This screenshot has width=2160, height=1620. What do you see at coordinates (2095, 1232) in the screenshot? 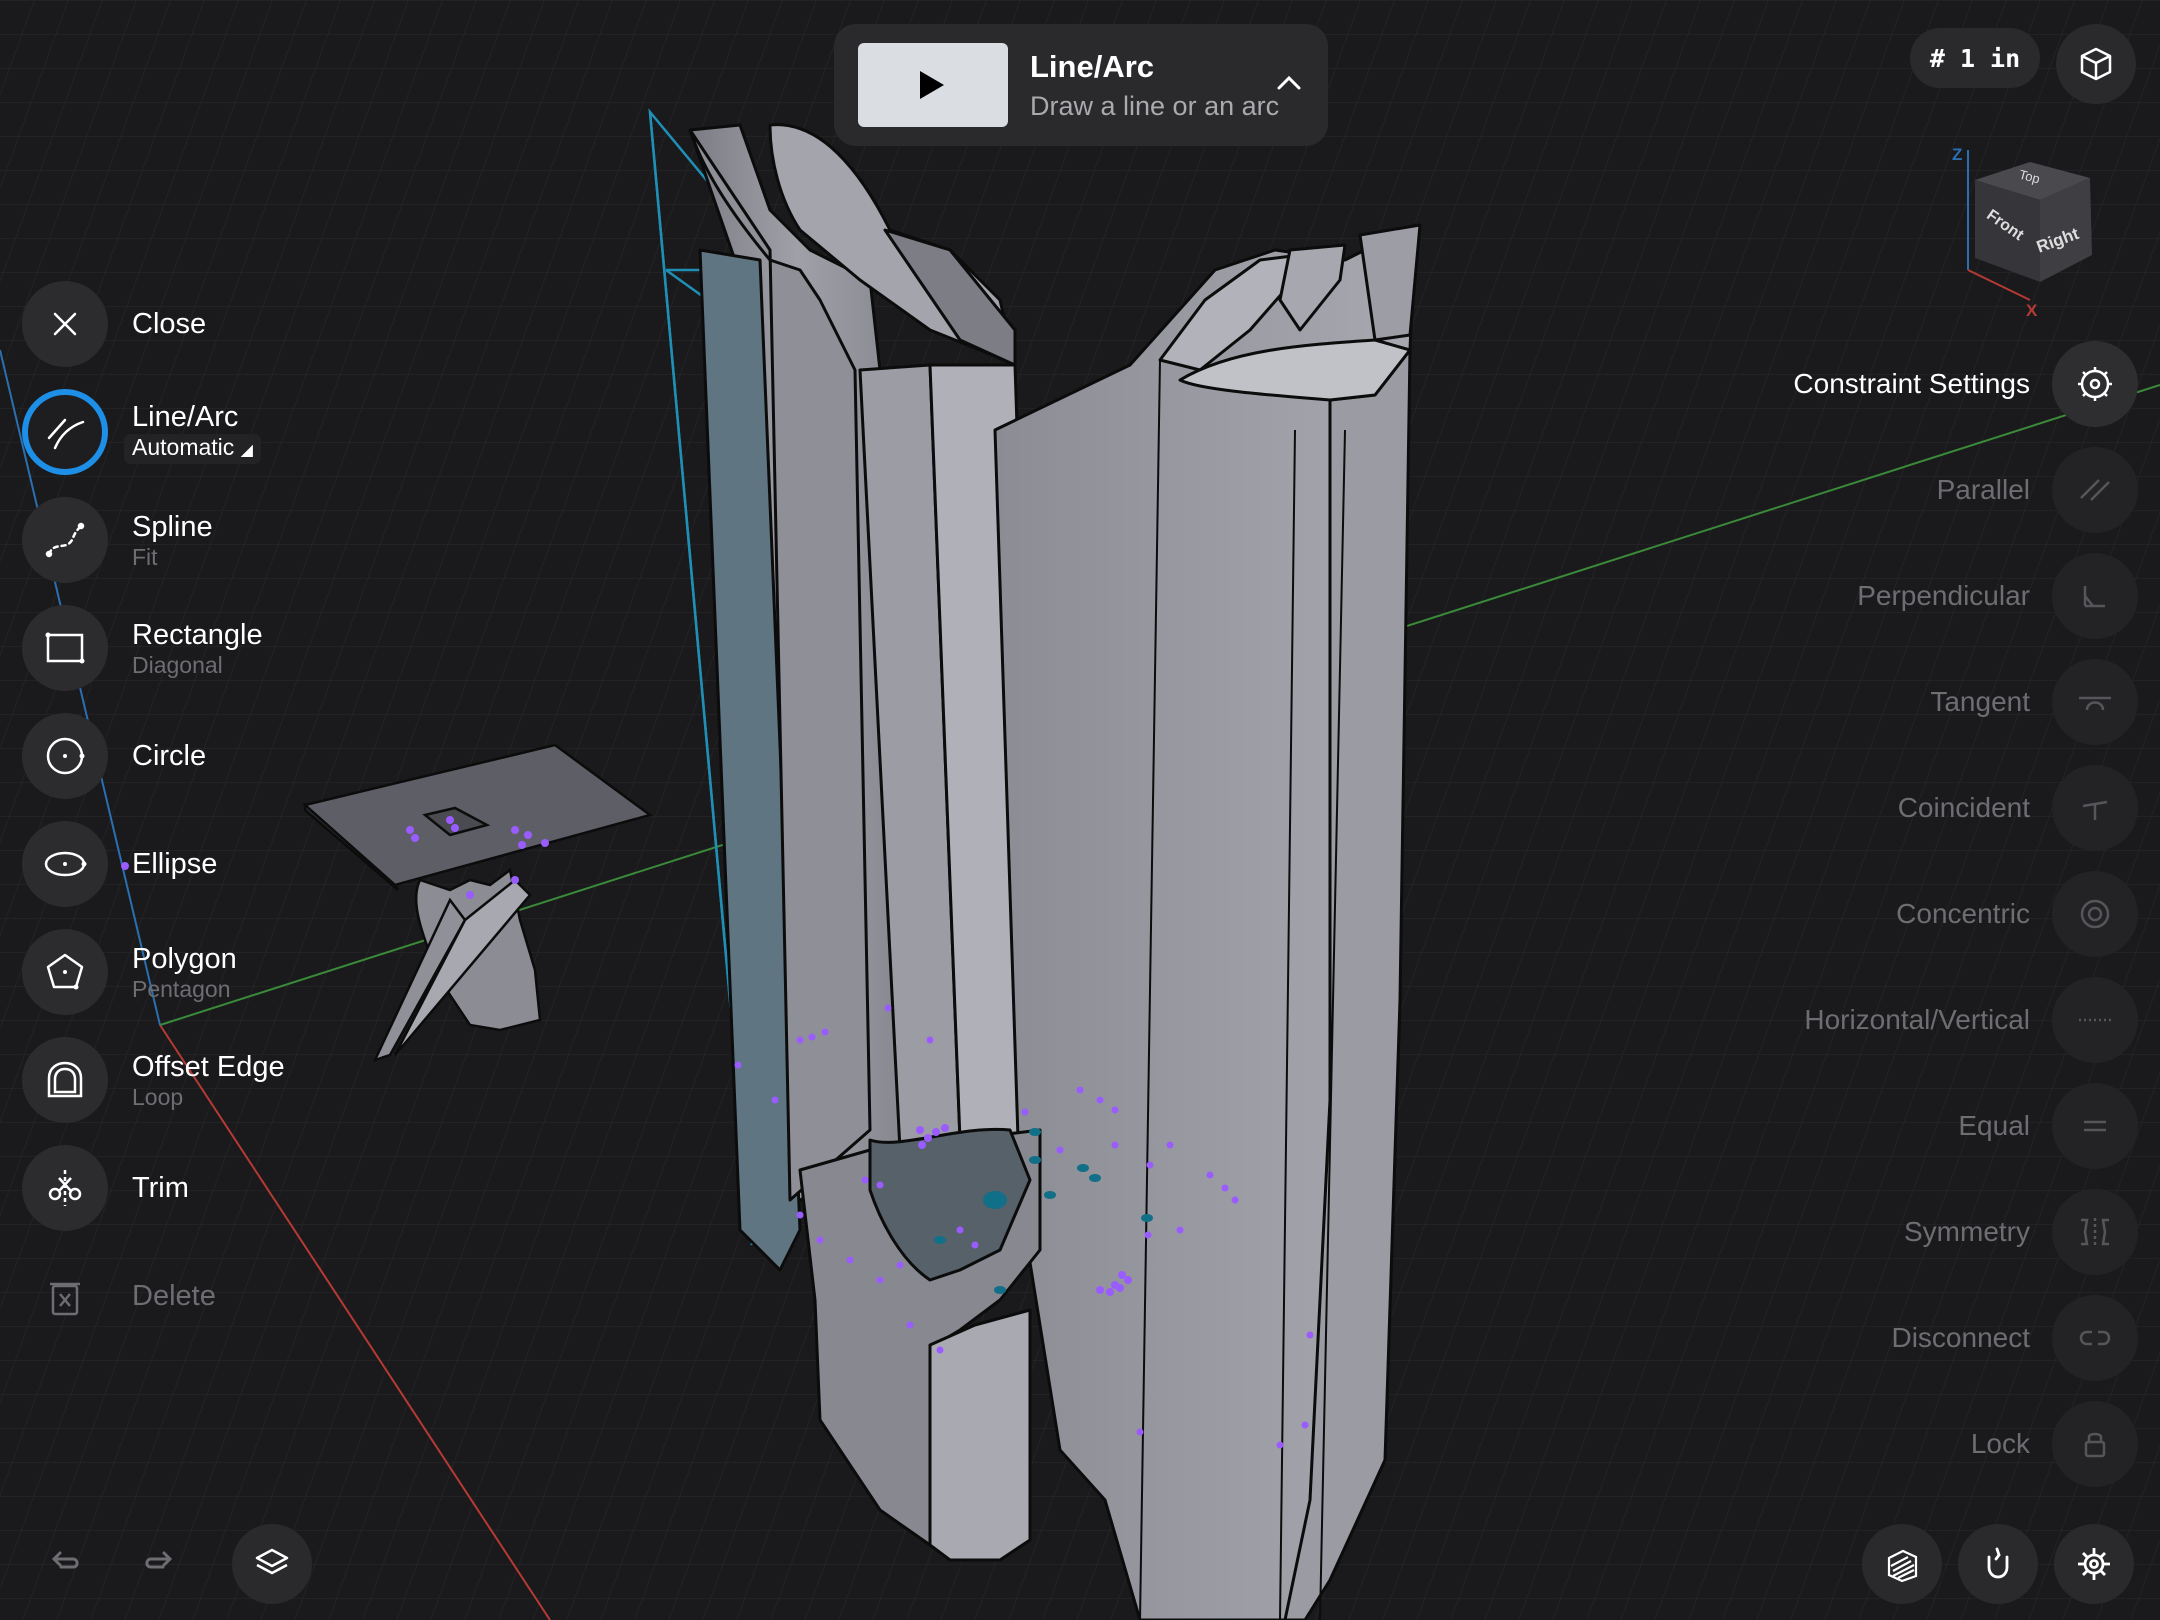
I see `symmetry-icon` at bounding box center [2095, 1232].